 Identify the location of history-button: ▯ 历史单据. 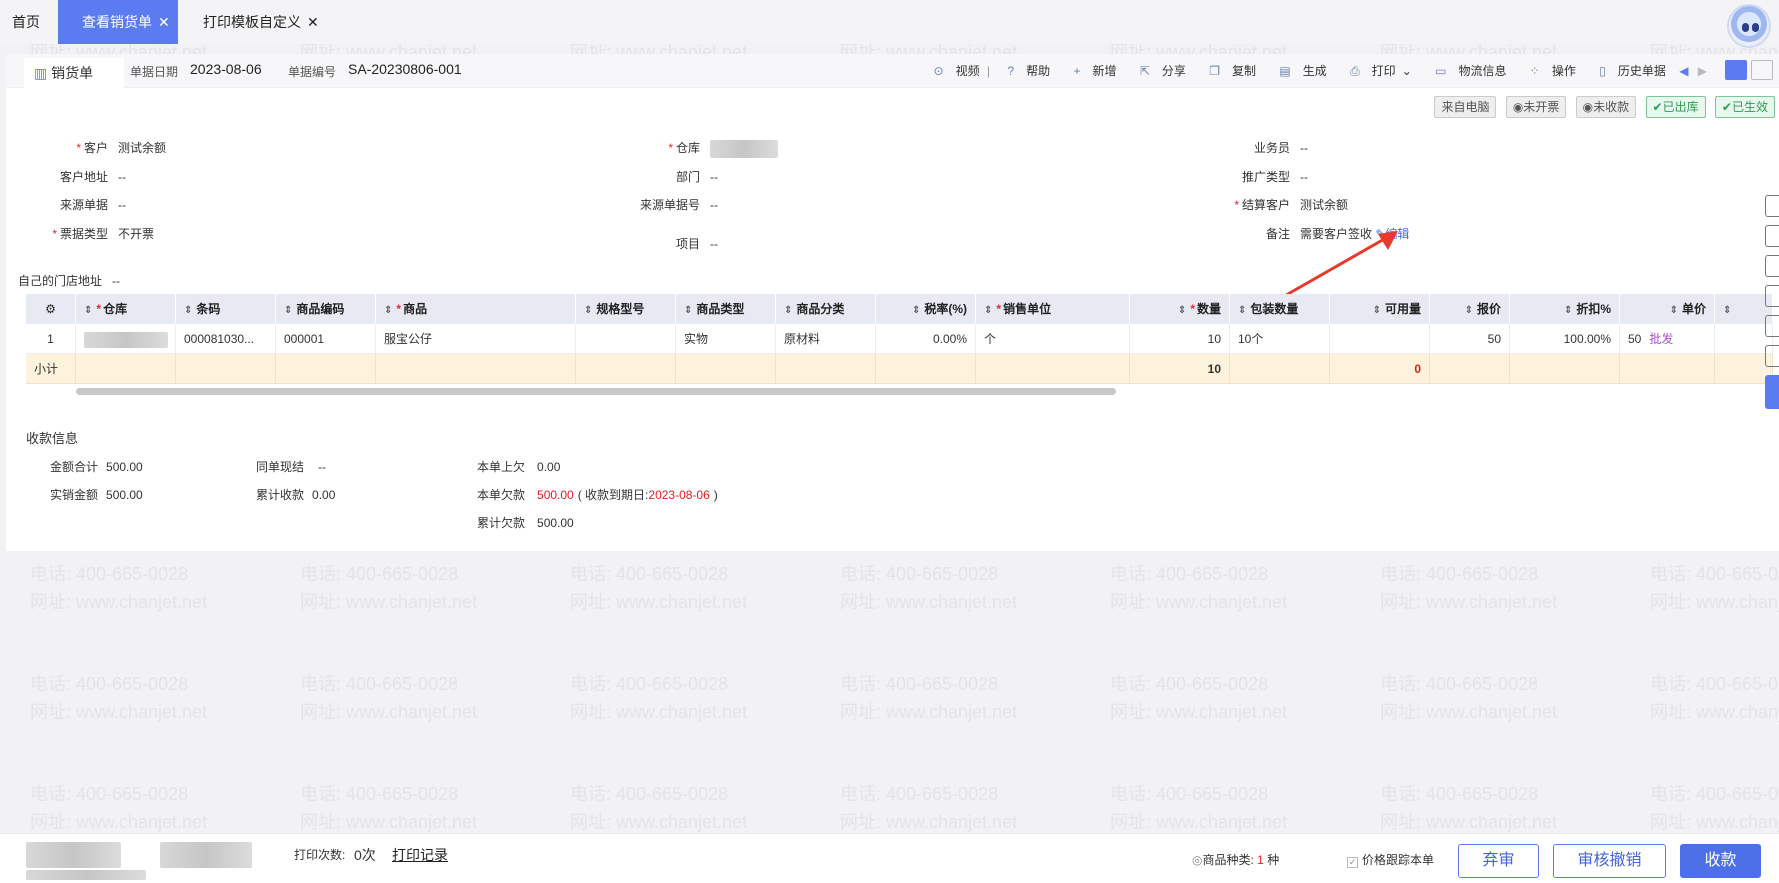
(1627, 71).